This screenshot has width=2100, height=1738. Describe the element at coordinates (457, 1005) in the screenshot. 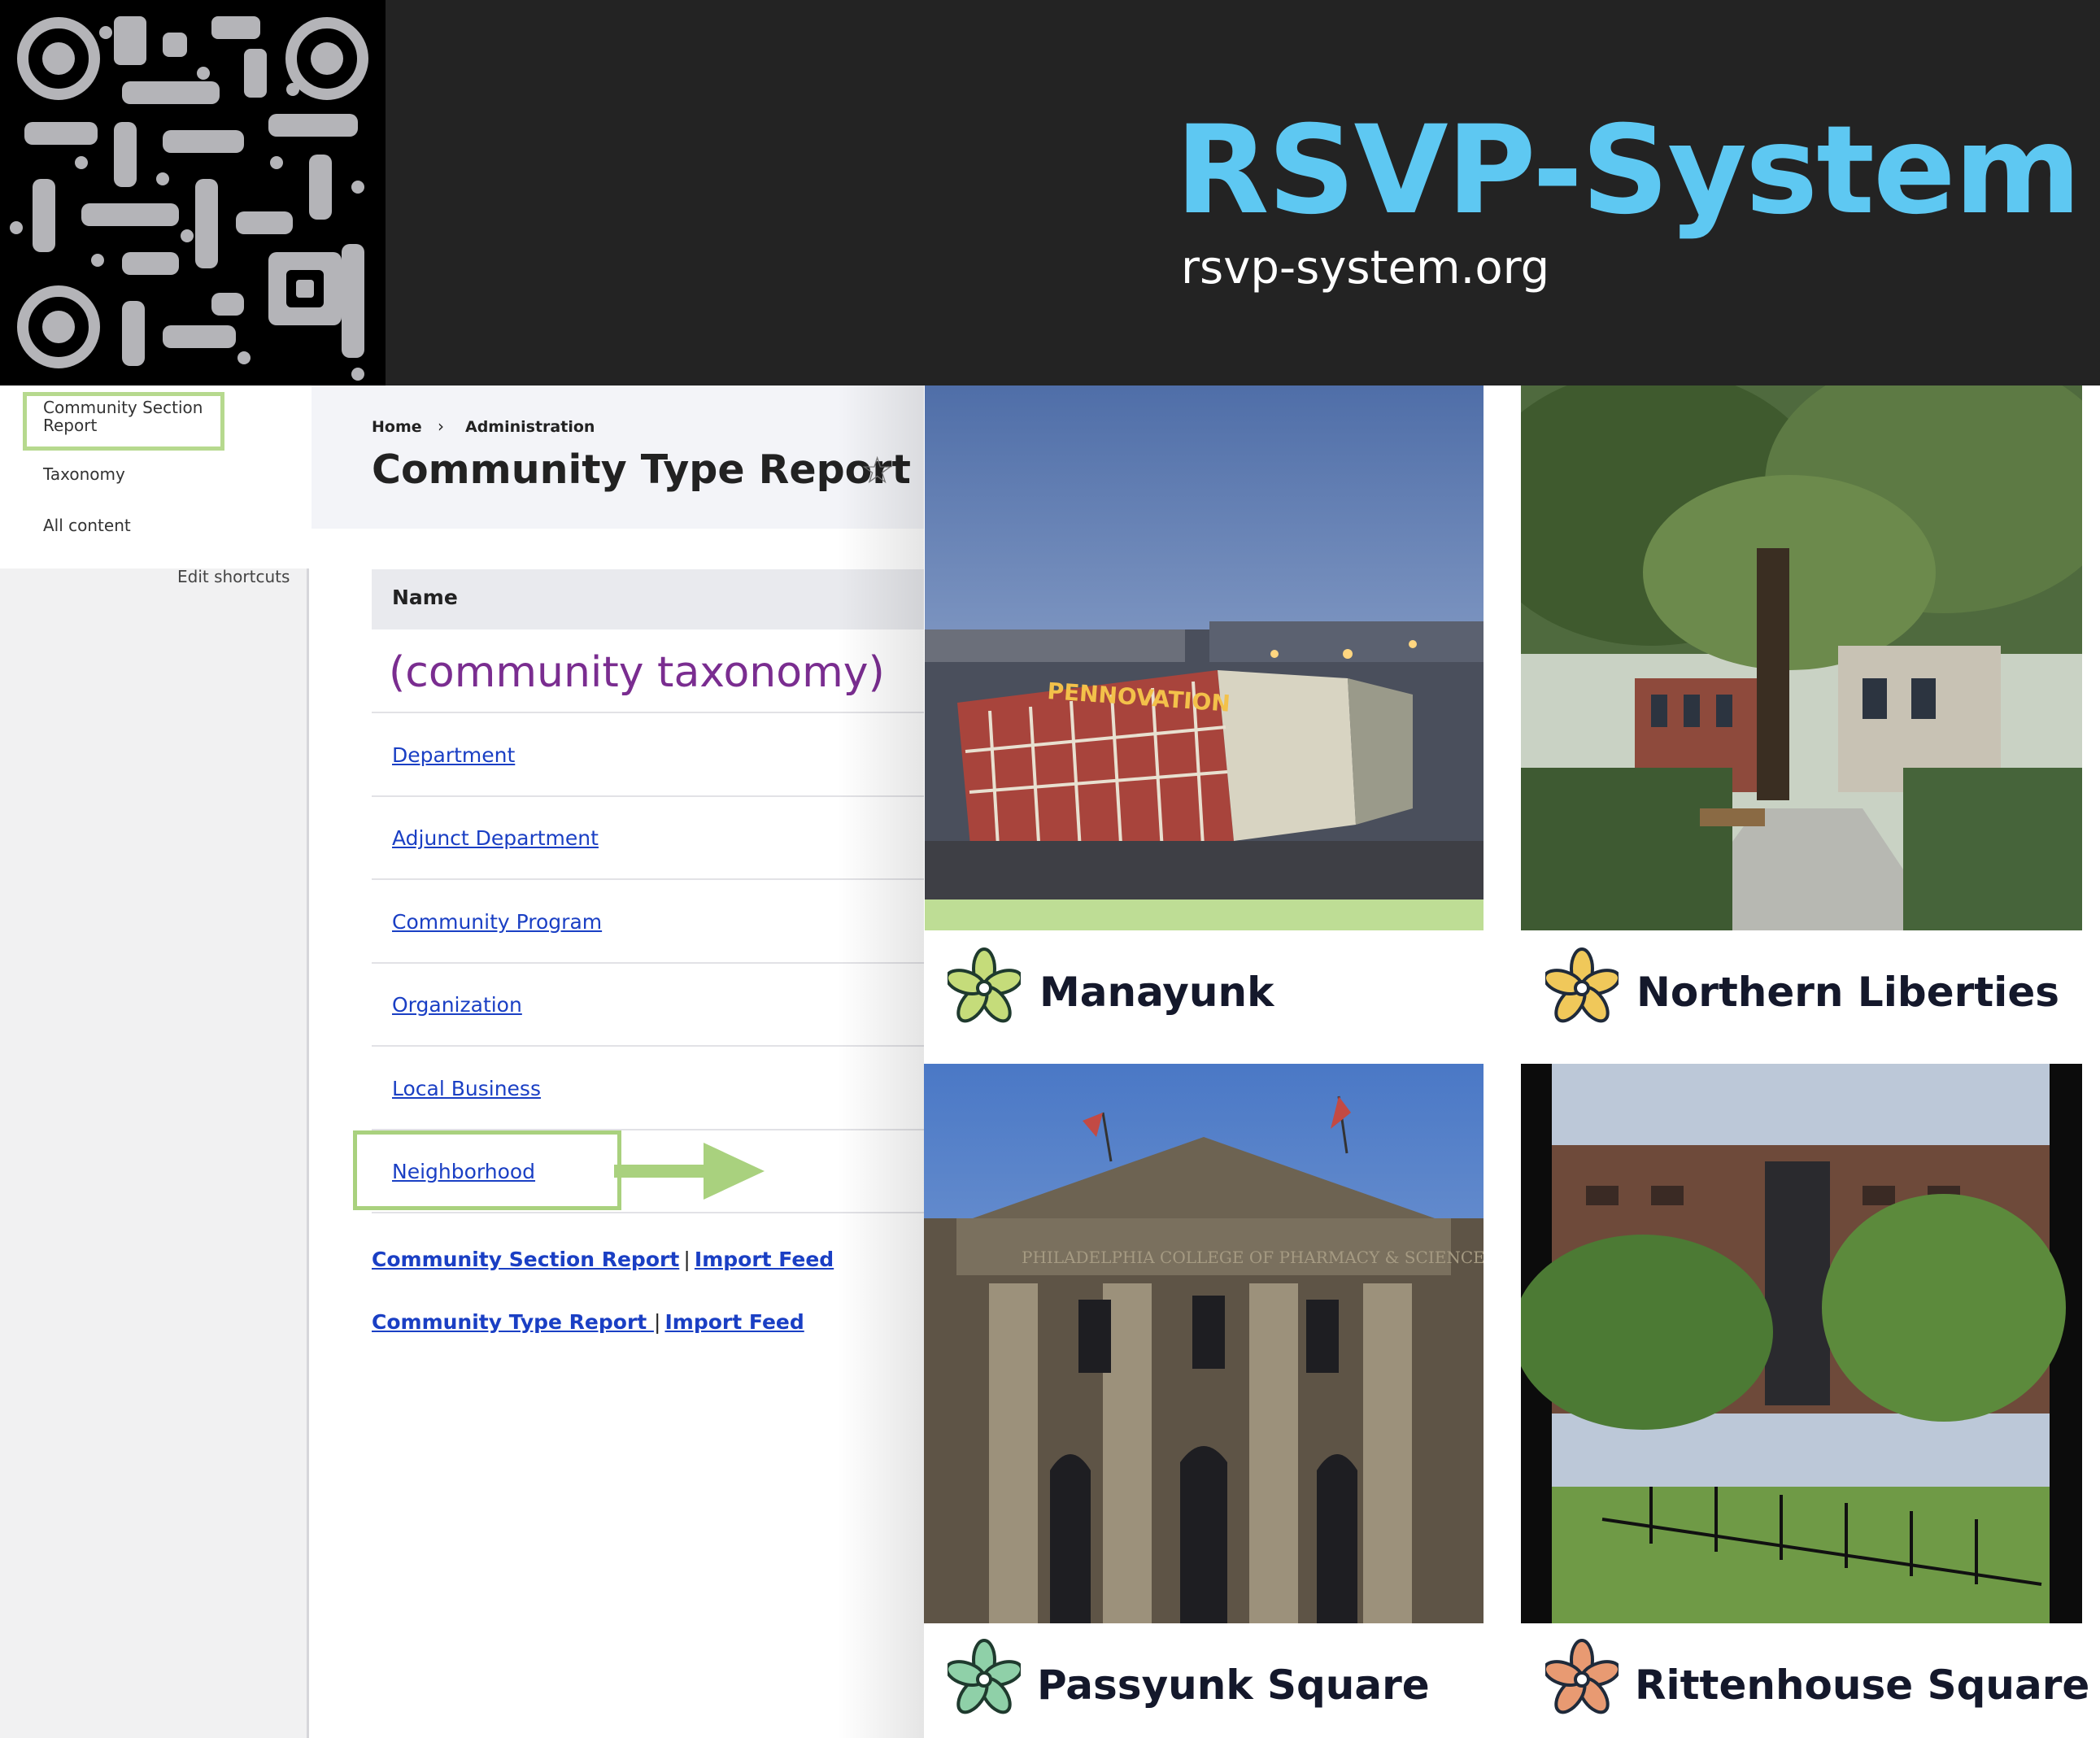

I see `term-link-organization: Organization` at that location.